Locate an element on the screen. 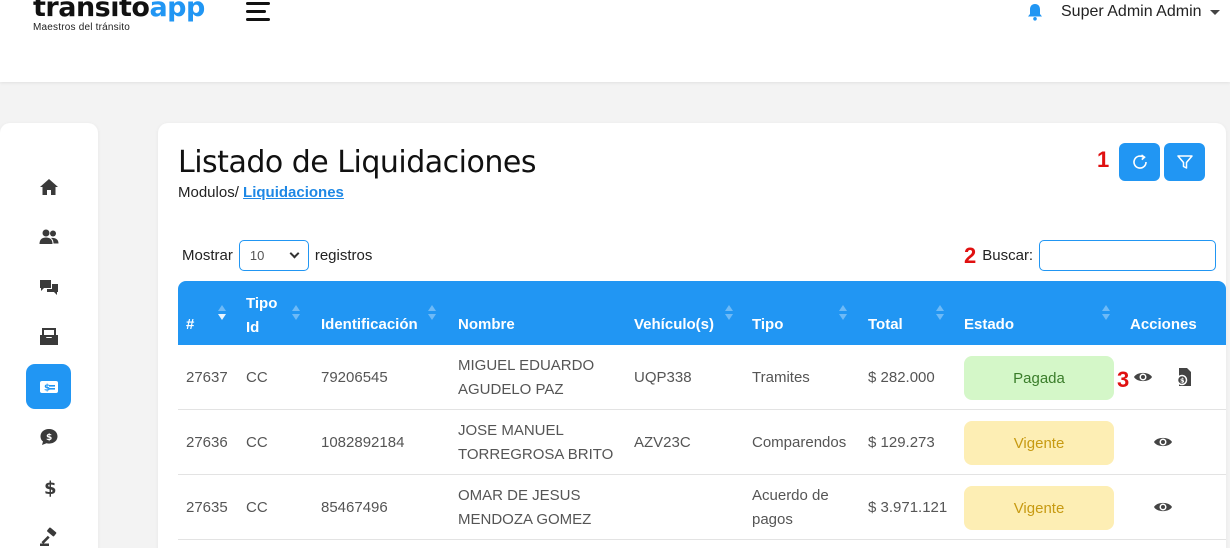  annotation-marker-2: 2 is located at coordinates (970, 255).